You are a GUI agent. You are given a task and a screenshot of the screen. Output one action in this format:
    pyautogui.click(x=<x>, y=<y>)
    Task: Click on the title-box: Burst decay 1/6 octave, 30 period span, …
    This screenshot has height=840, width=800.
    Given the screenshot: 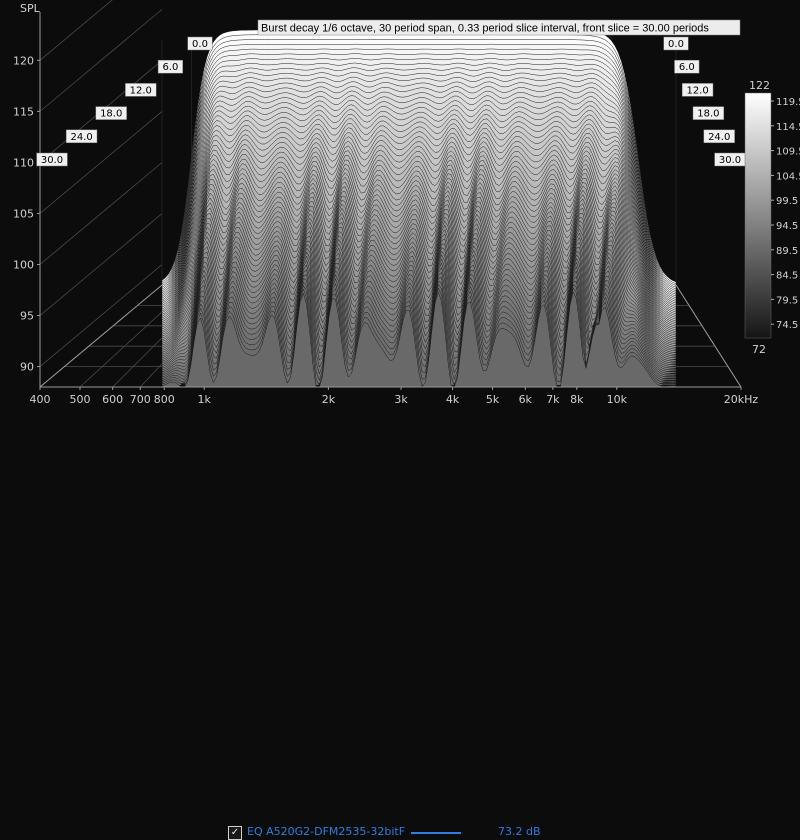 What is the action you would take?
    pyautogui.click(x=499, y=27)
    